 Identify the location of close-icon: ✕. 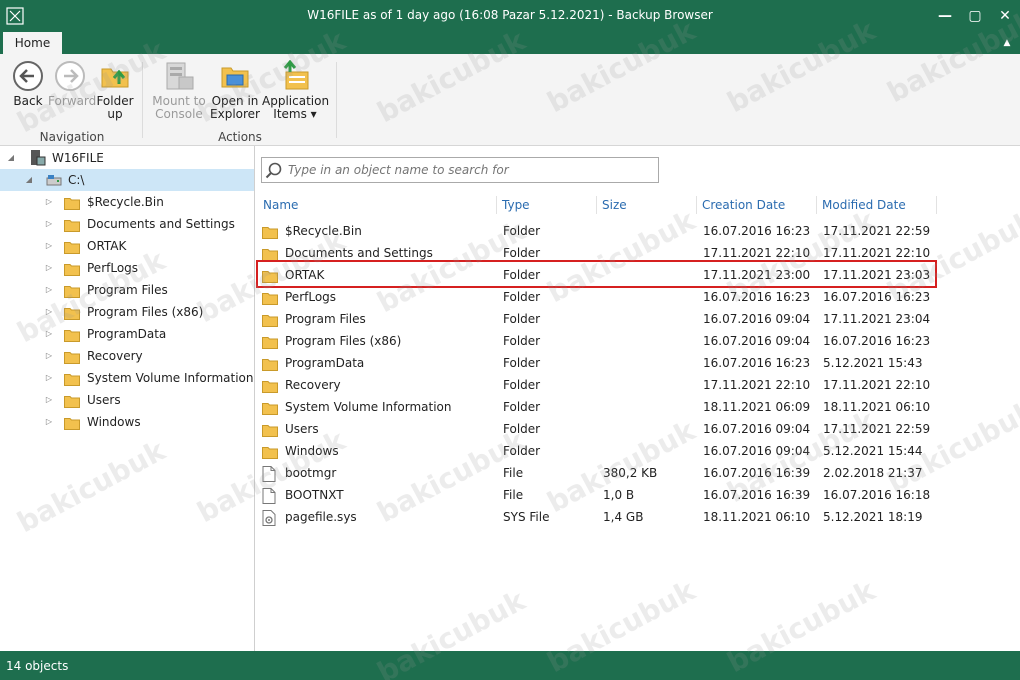
(1005, 16).